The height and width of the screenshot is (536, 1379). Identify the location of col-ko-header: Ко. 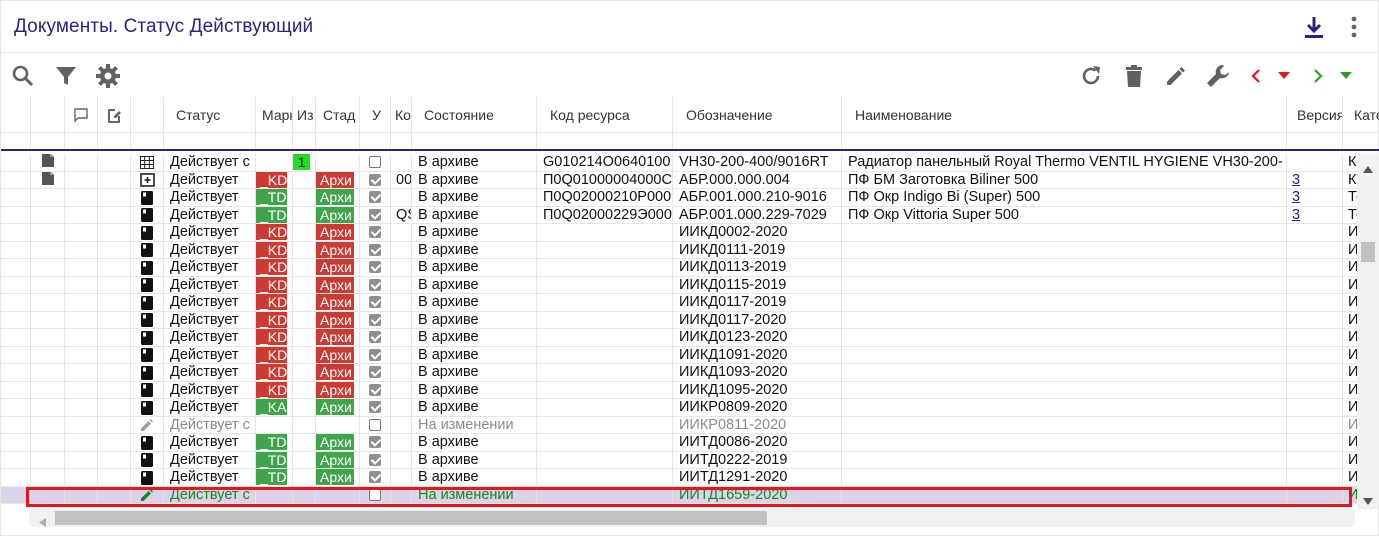
(401, 115).